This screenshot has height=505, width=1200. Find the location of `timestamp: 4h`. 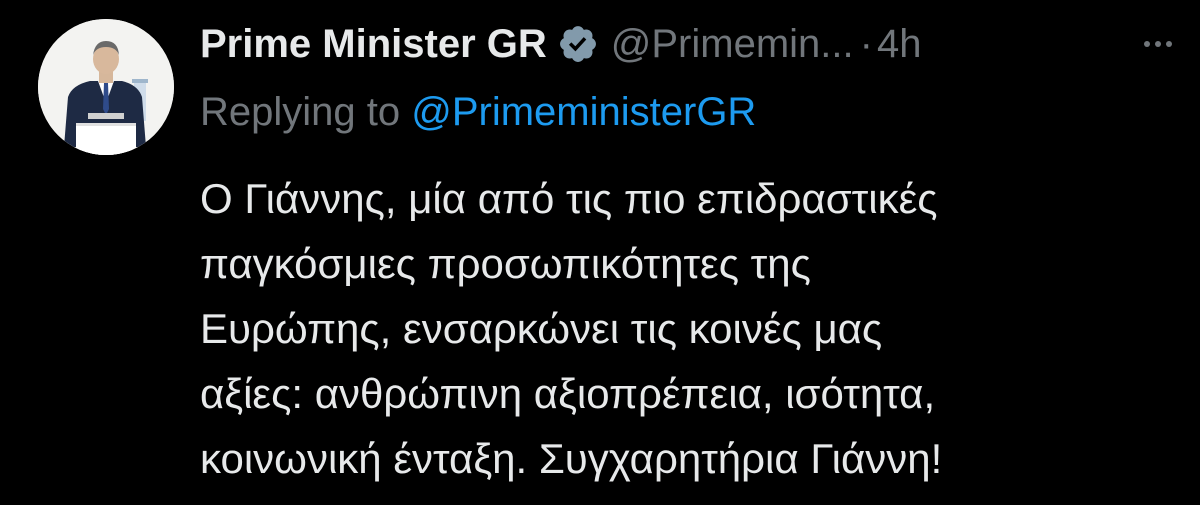

timestamp: 4h is located at coordinates (899, 44).